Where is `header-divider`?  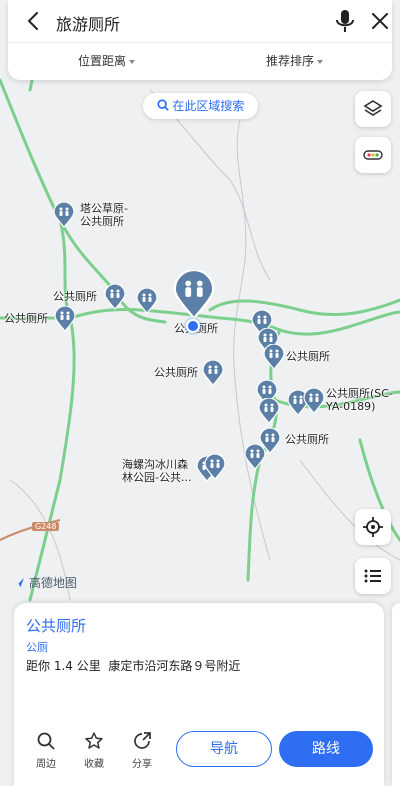 header-divider is located at coordinates (200, 42).